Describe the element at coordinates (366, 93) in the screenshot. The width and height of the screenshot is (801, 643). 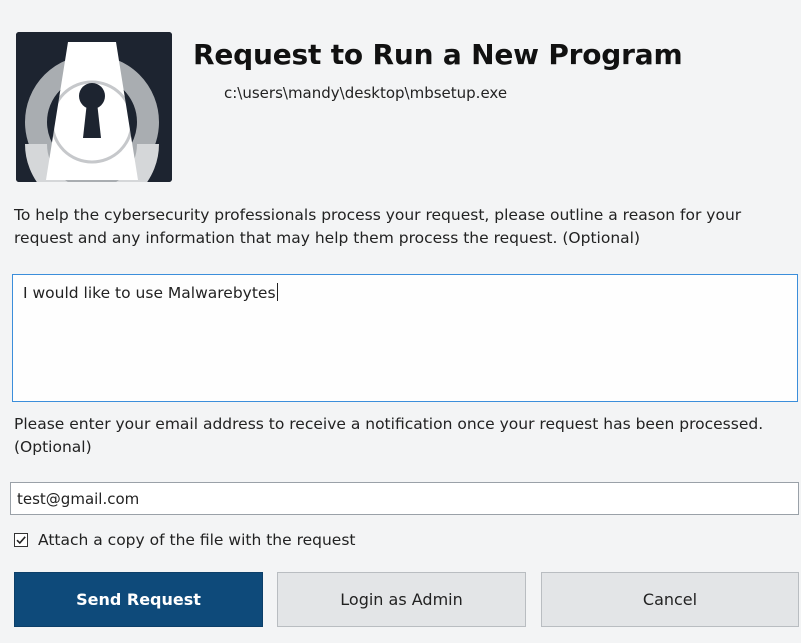
I see `file-path: c:\users\mandy\desktop\mbsetup.exe` at that location.